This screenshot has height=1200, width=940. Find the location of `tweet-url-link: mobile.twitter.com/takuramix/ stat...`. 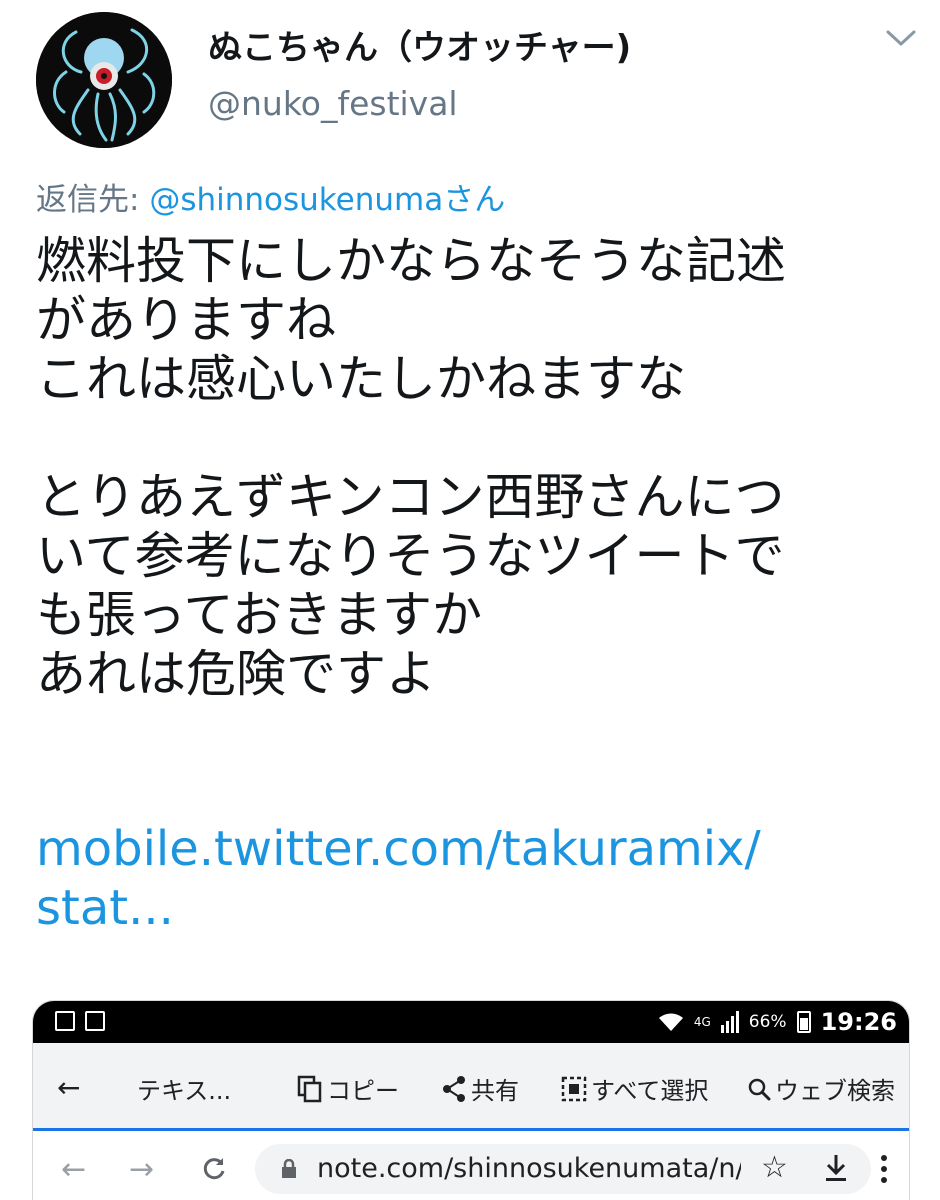

tweet-url-link: mobile.twitter.com/takuramix/ stat... is located at coordinates (476, 879).